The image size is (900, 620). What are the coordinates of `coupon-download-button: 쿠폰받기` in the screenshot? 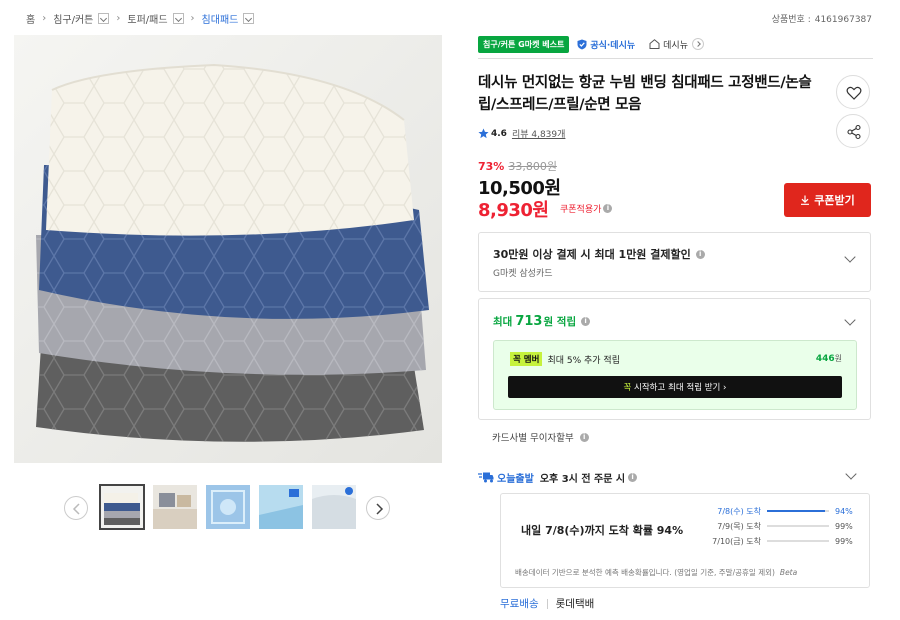 It's located at (827, 200).